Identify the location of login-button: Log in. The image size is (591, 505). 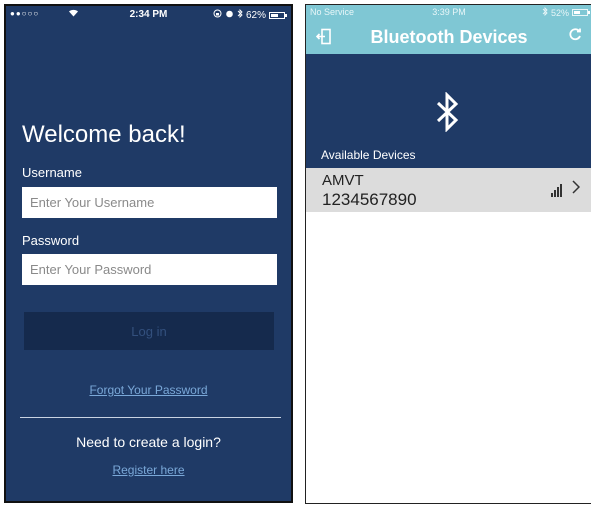
(149, 331).